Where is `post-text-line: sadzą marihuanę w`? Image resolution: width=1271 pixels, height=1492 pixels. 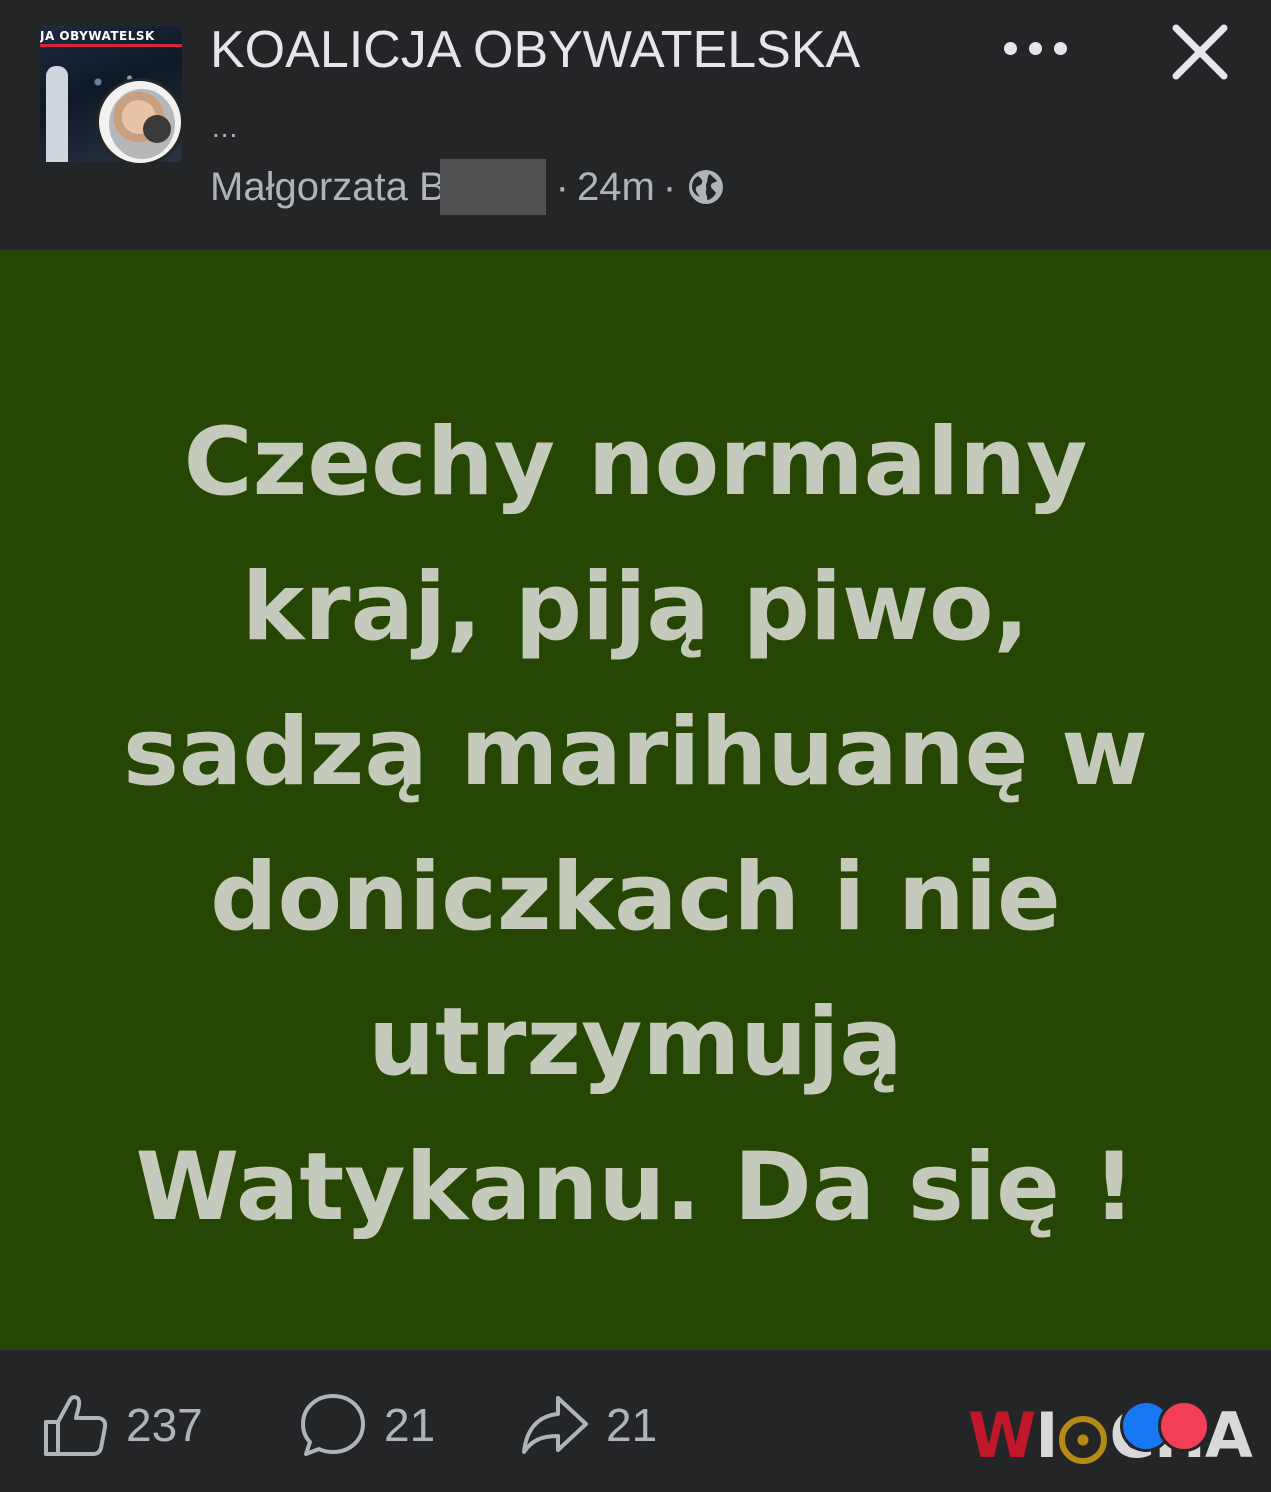 post-text-line: sadzą marihuanę w is located at coordinates (635, 752).